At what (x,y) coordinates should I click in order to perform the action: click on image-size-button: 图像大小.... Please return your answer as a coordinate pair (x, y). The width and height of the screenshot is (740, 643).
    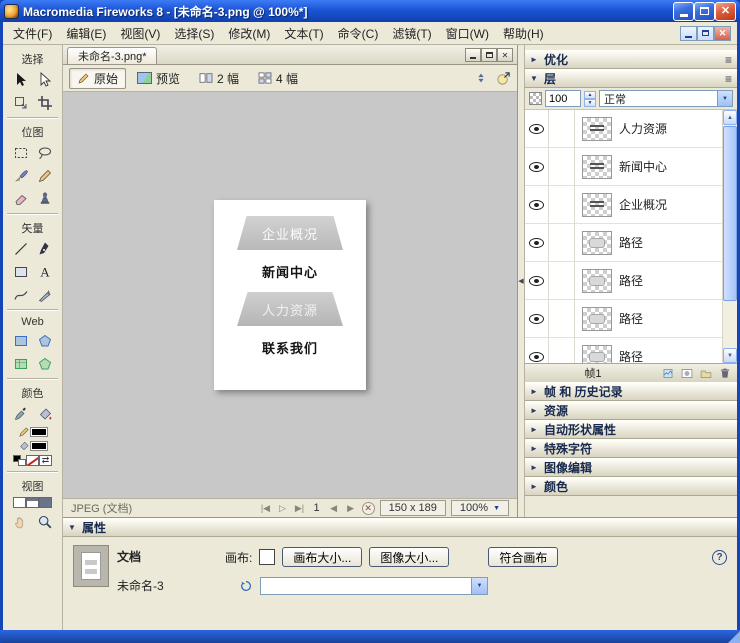
    Looking at the image, I should click on (409, 557).